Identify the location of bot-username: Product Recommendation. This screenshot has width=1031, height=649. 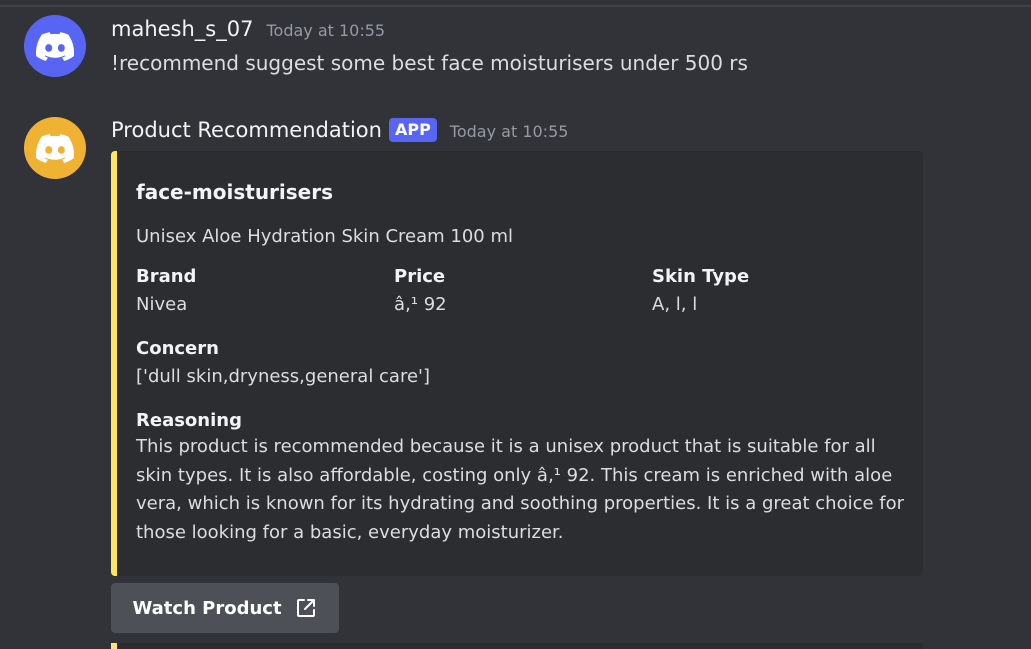
(246, 130).